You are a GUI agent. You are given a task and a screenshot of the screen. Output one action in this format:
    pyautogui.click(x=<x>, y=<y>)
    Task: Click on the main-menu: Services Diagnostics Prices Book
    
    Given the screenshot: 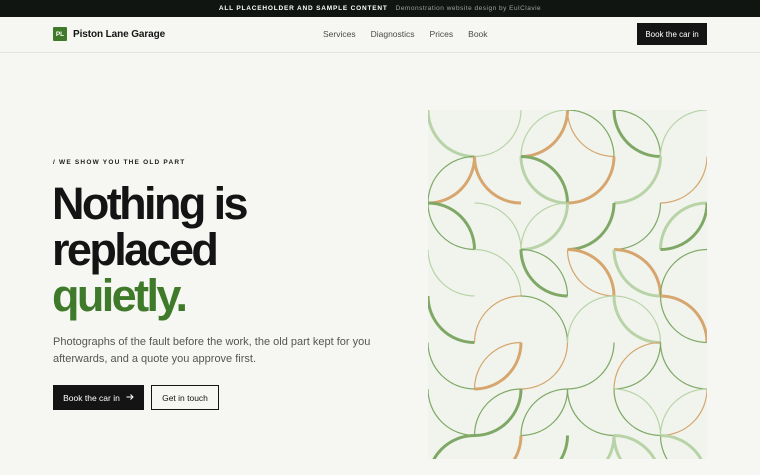 What is the action you would take?
    pyautogui.click(x=405, y=34)
    